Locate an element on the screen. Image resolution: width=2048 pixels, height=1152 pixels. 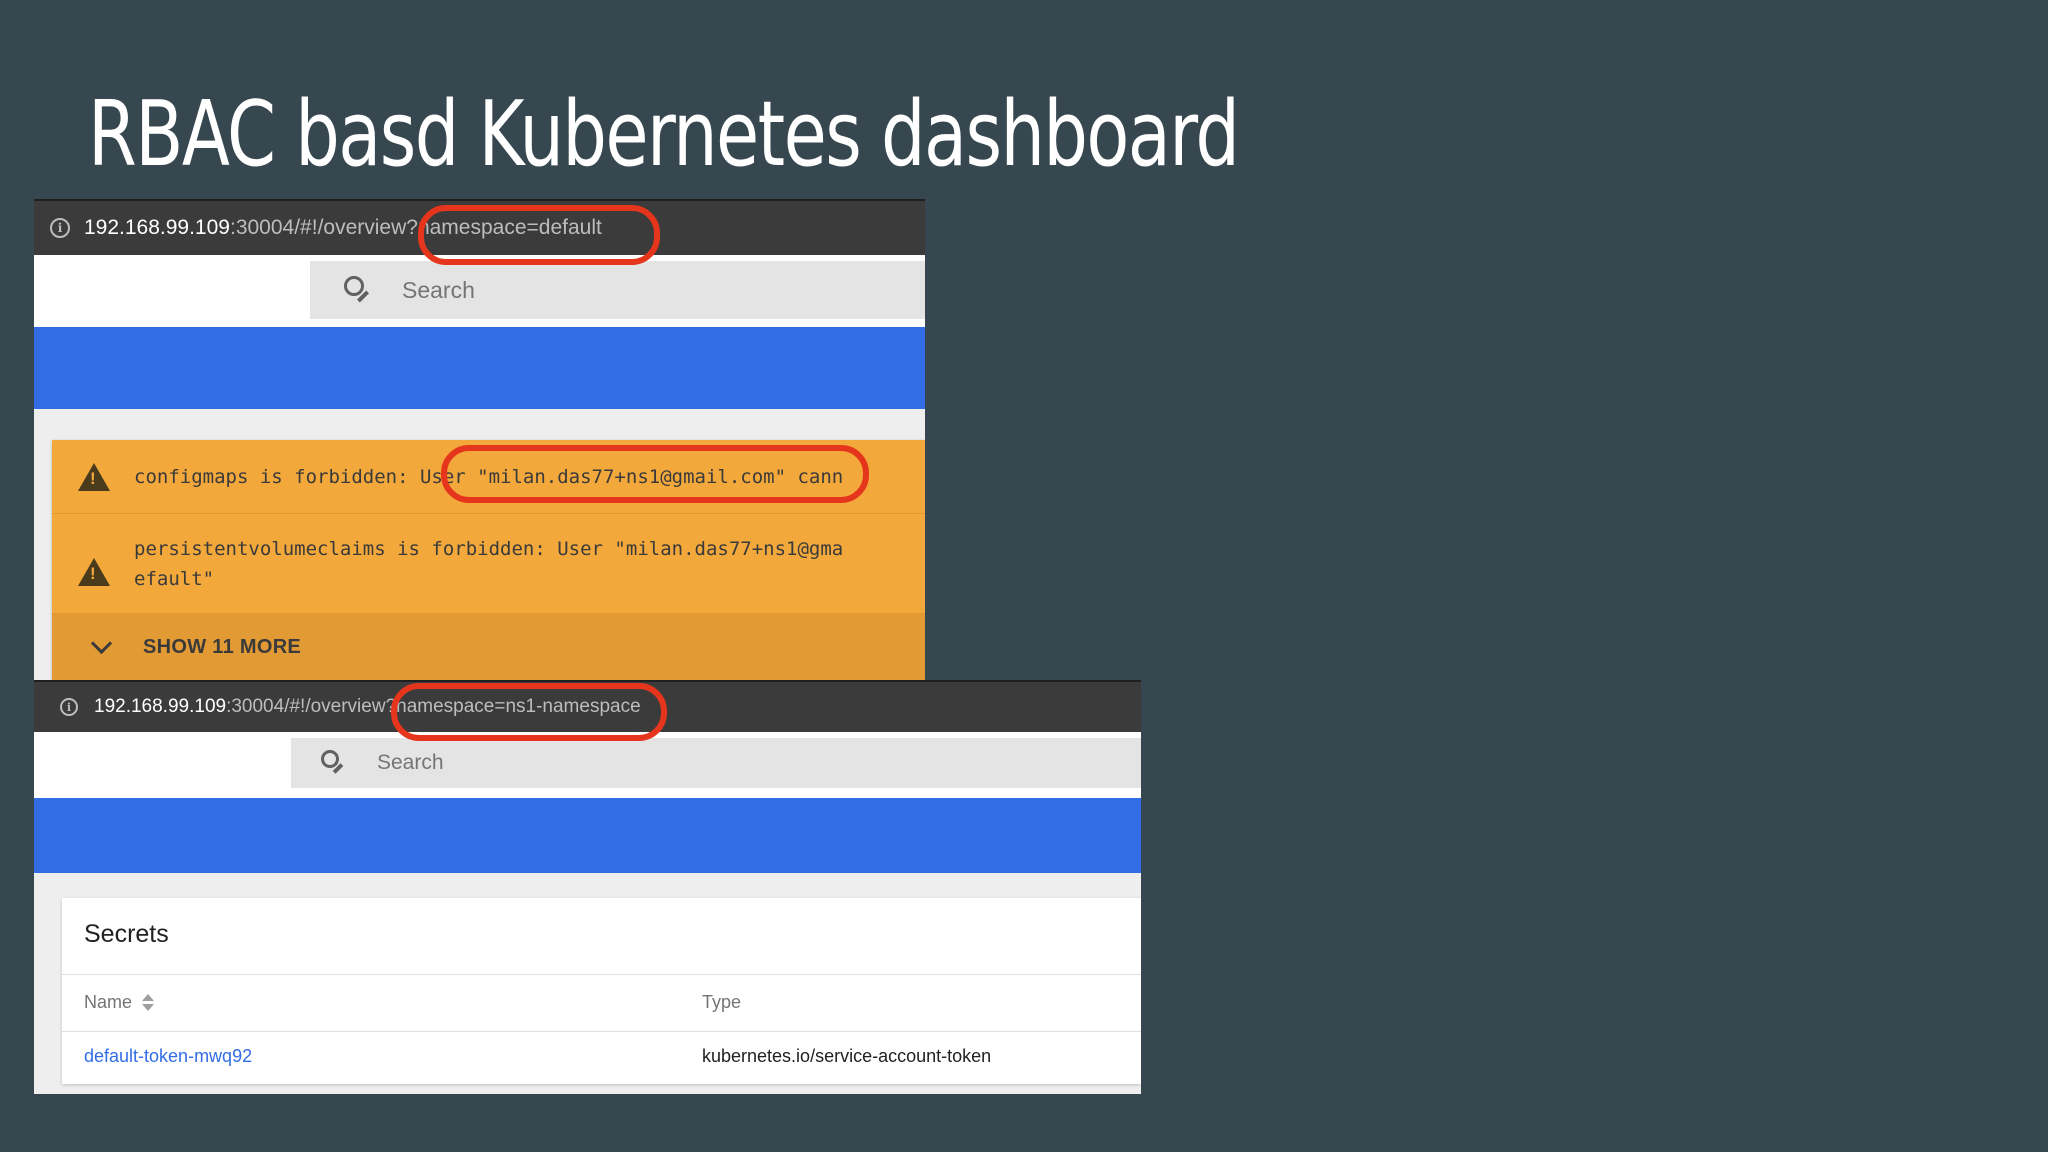
chevron-down-icon is located at coordinates (101, 643).